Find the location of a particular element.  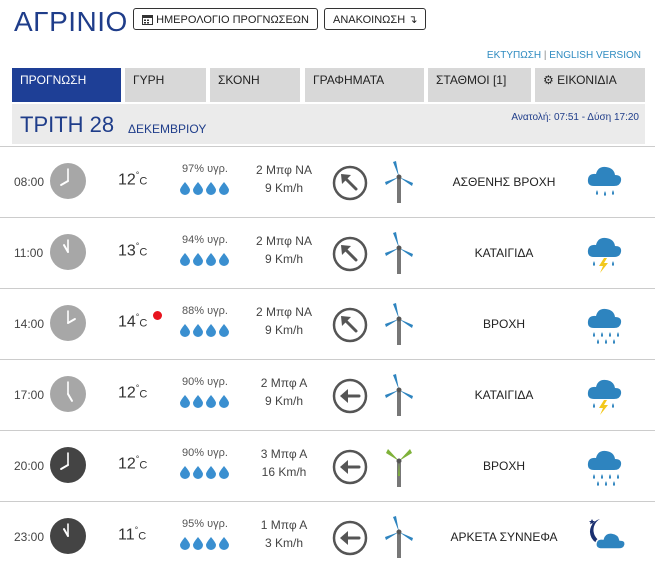

tab-icons-label: ΕΙΚΟΝΙΔΙΑ is located at coordinates (587, 80).